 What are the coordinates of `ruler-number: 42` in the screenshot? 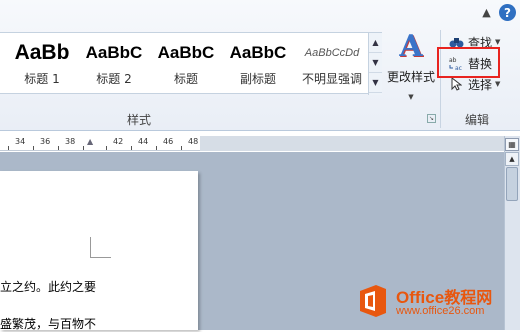 It's located at (118, 141).